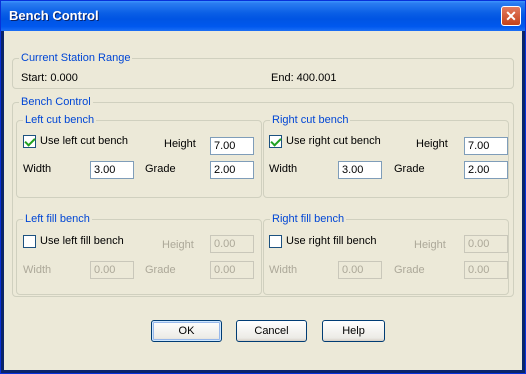  I want to click on left-fill-width-label: Width, so click(37, 270).